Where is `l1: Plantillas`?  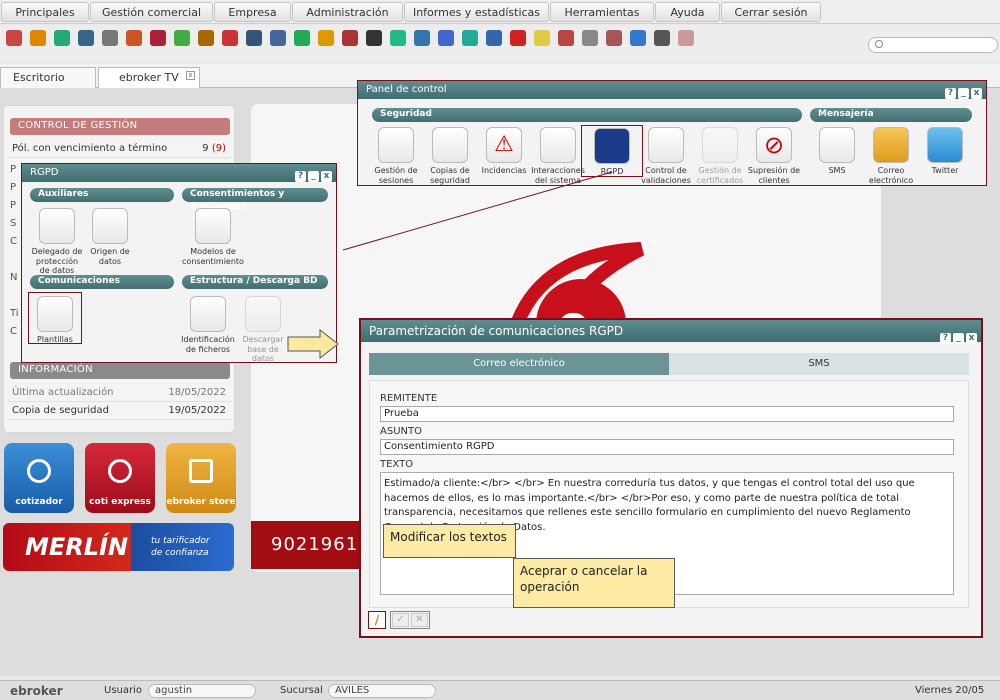
l1: Plantillas is located at coordinates (55, 339).